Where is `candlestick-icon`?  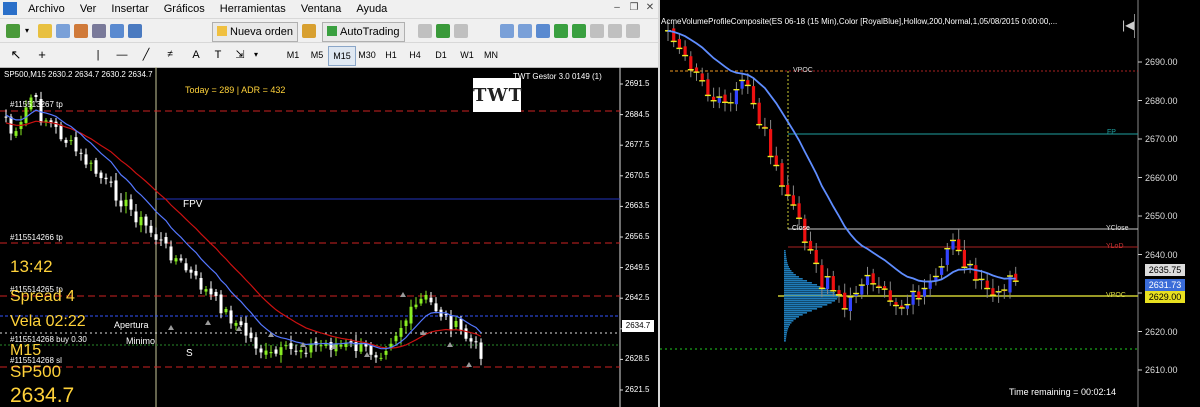
candlestick-icon is located at coordinates (443, 31).